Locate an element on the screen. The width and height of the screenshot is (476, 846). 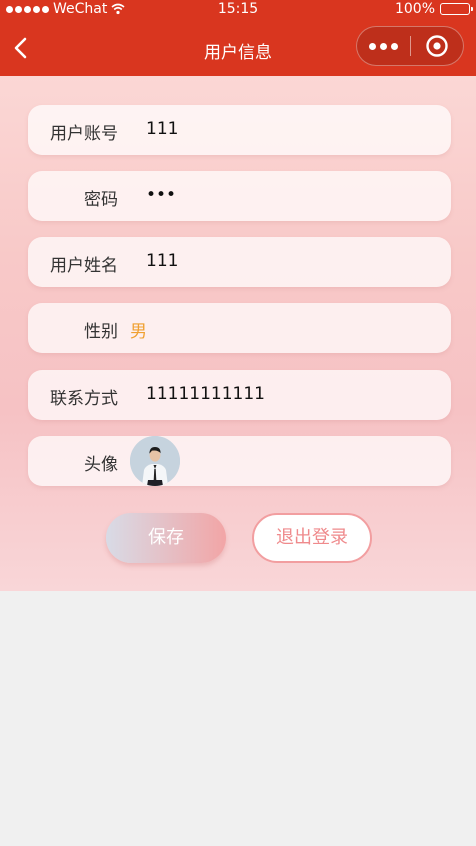
status-bar-right: 100% is located at coordinates (433, 9).